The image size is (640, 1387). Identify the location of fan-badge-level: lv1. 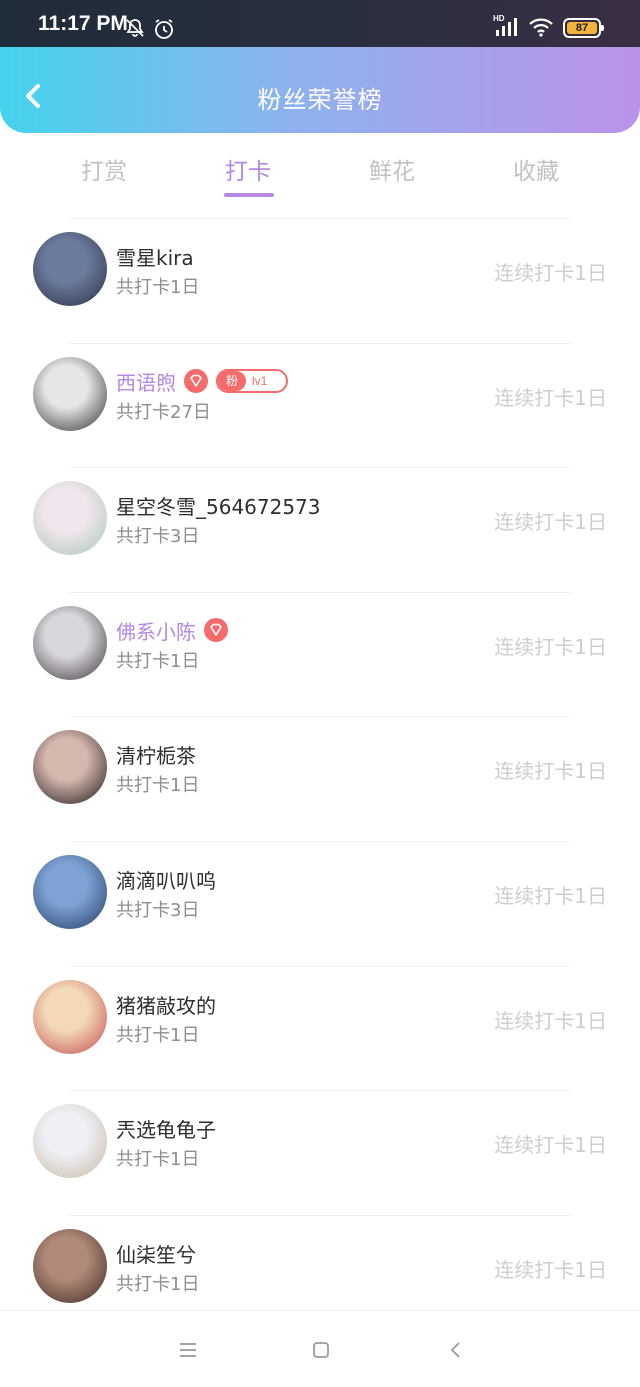
(260, 380).